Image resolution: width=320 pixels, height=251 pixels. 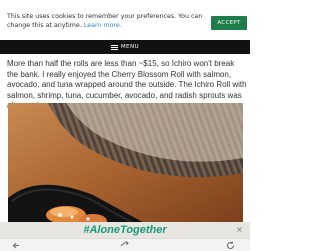 I want to click on ad-hashtag: #AloneTogether, so click(x=124, y=230).